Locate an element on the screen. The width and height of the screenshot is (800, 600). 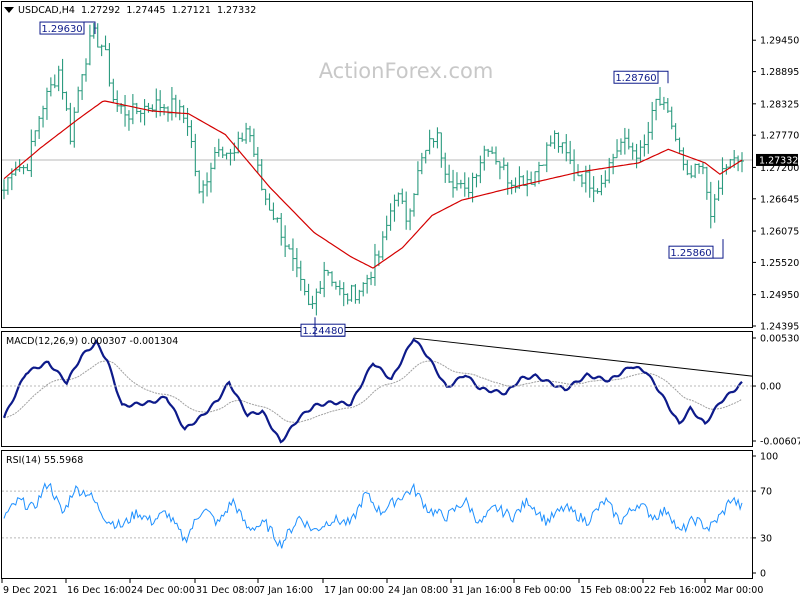
rsi-tick-label: 30 is located at coordinates (766, 538).